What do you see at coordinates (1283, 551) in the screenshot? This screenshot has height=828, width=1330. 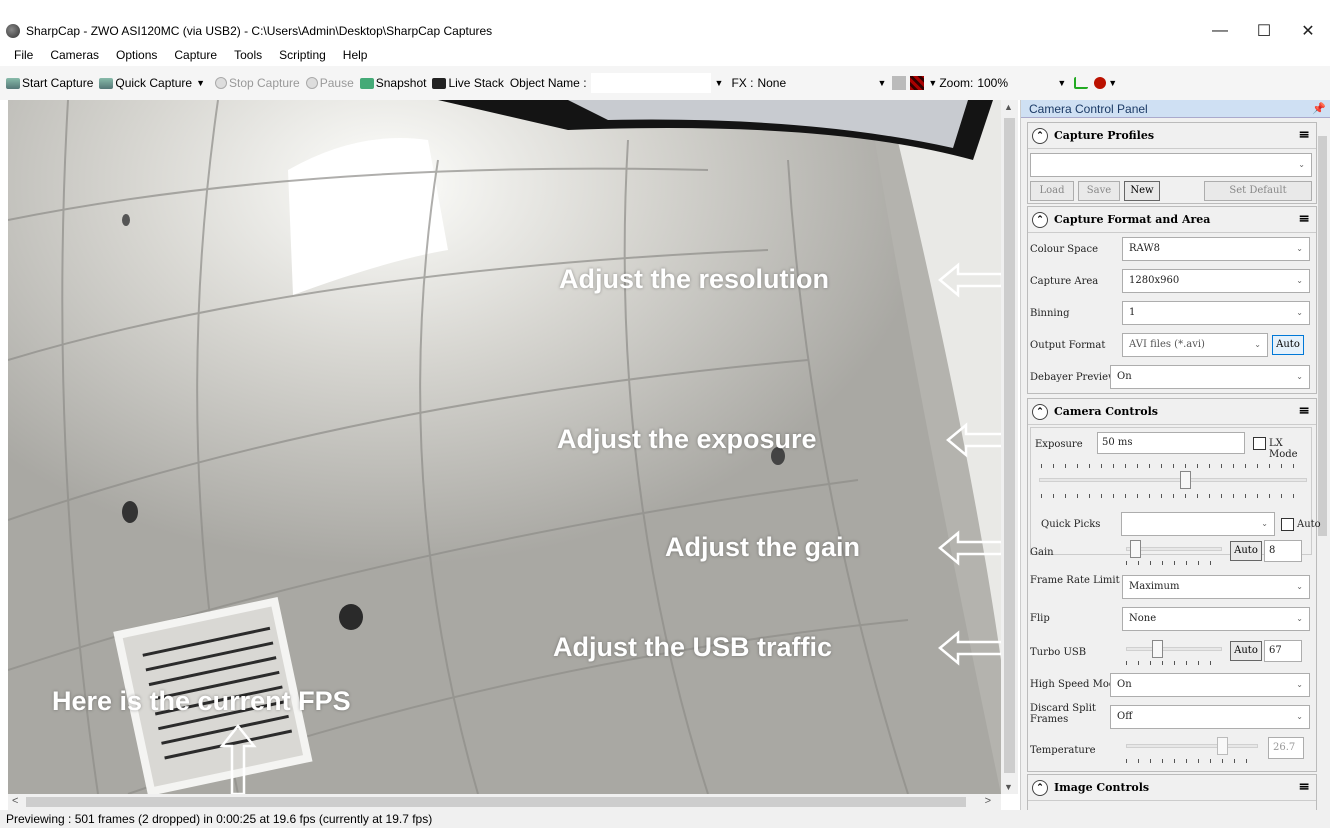 I see `gain-value-input: 8` at bounding box center [1283, 551].